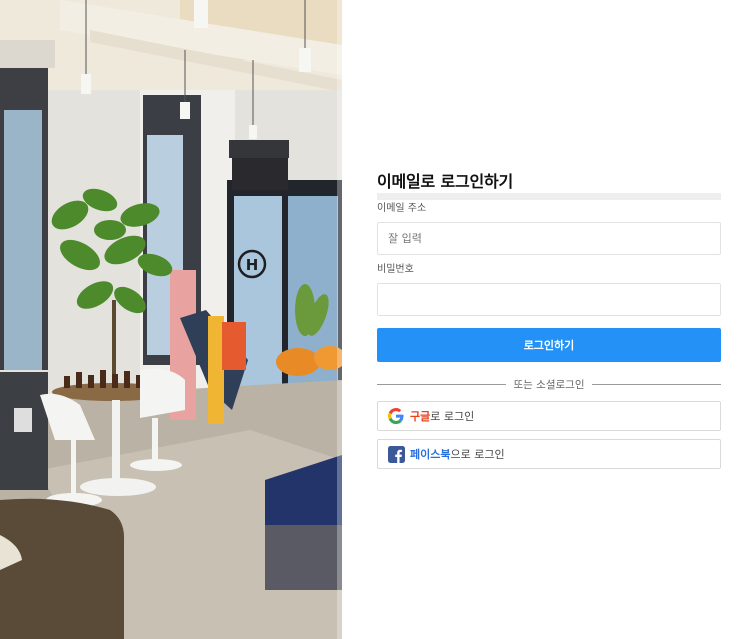  What do you see at coordinates (252, 265) in the screenshot?
I see `svg-text: H` at bounding box center [252, 265].